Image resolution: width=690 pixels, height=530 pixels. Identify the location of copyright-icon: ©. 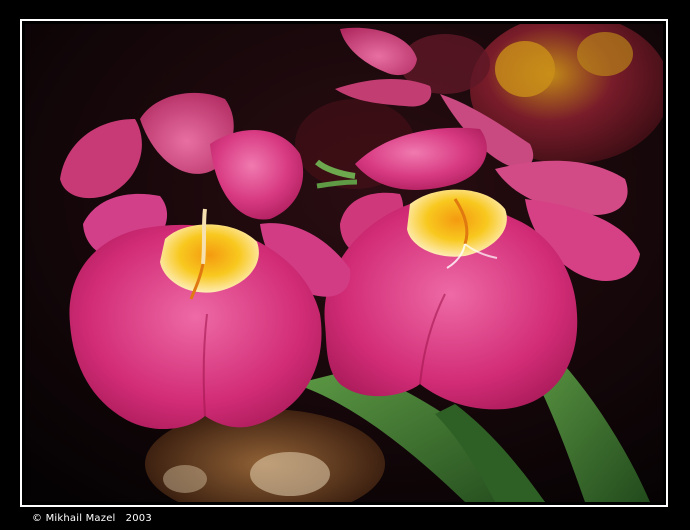
(37, 518).